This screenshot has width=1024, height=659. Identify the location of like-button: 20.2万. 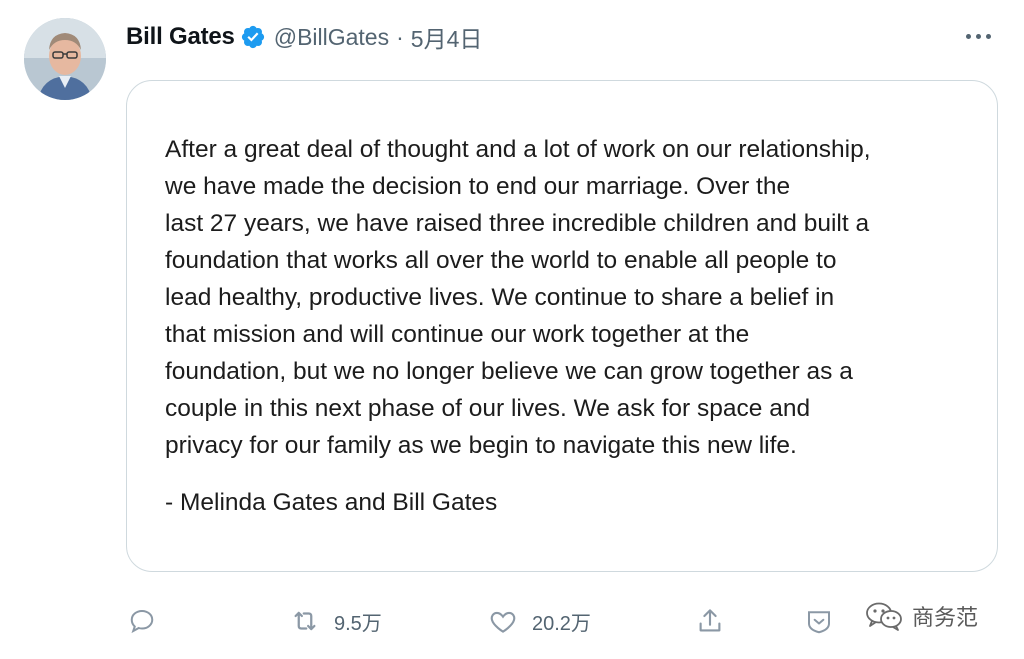
(539, 621).